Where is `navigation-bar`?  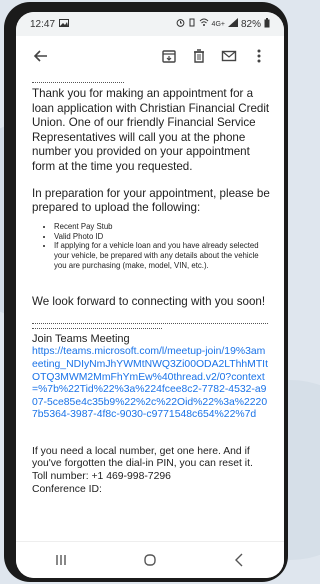
navigation-bar is located at coordinates (150, 559).